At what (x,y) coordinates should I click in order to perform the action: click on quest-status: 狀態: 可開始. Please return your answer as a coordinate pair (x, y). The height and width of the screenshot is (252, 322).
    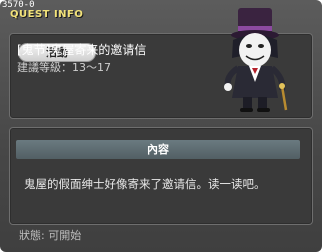
    Looking at the image, I should click on (50, 235).